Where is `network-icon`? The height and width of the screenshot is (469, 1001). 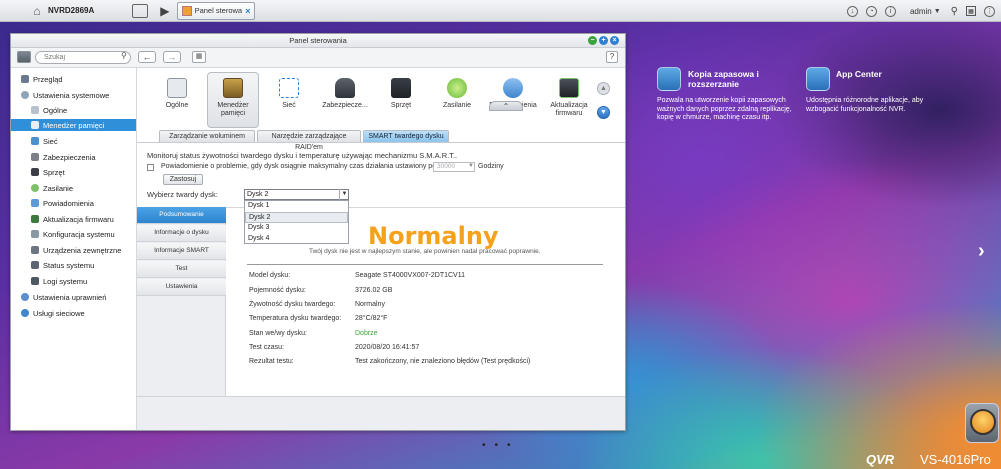
network-icon is located at coordinates (289, 88).